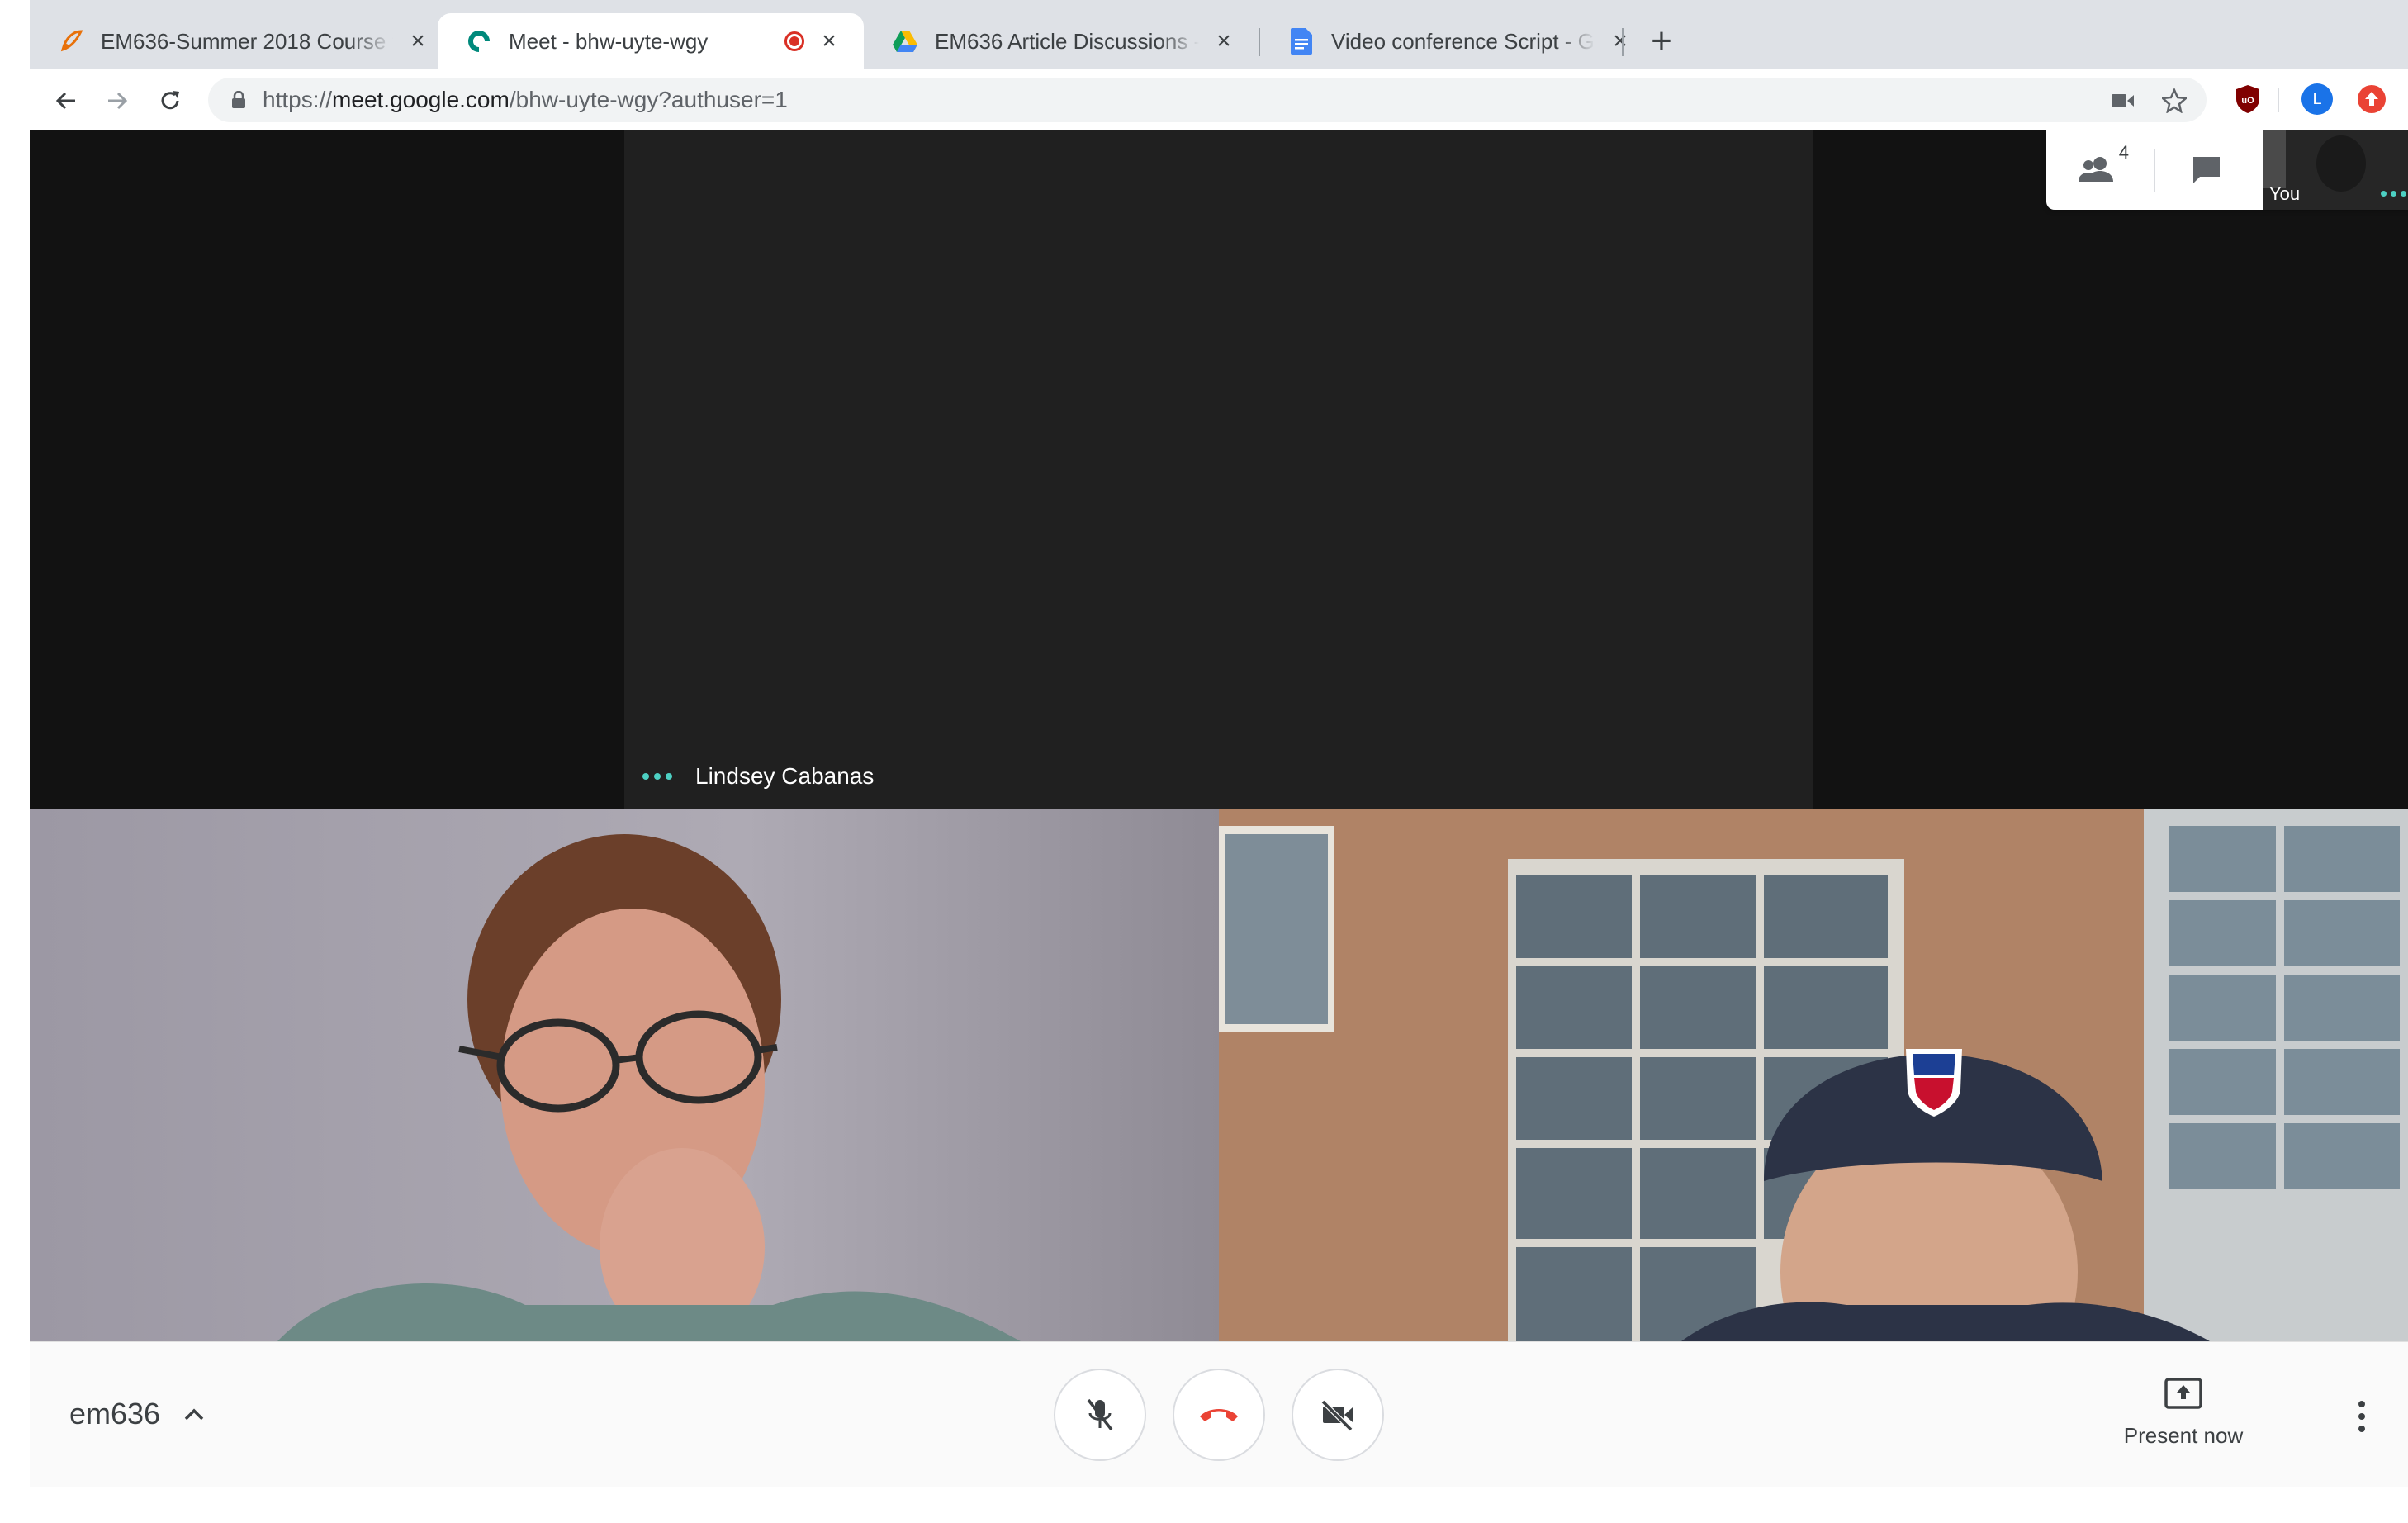  I want to click on tab-title: EM636-Summer 2018 Course f, so click(247, 41).